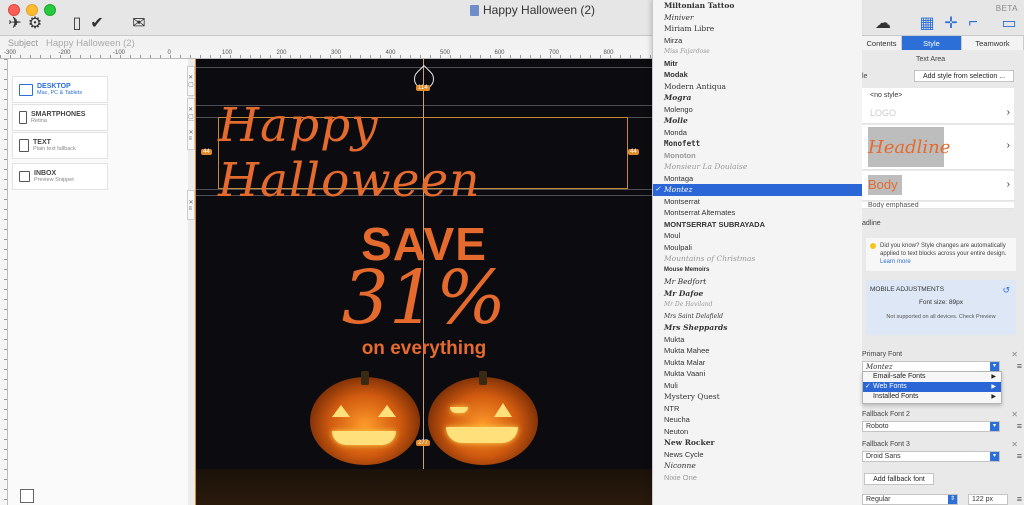  Describe the element at coordinates (757, 121) in the screenshot. I see `font-item-molle: Molle` at that location.